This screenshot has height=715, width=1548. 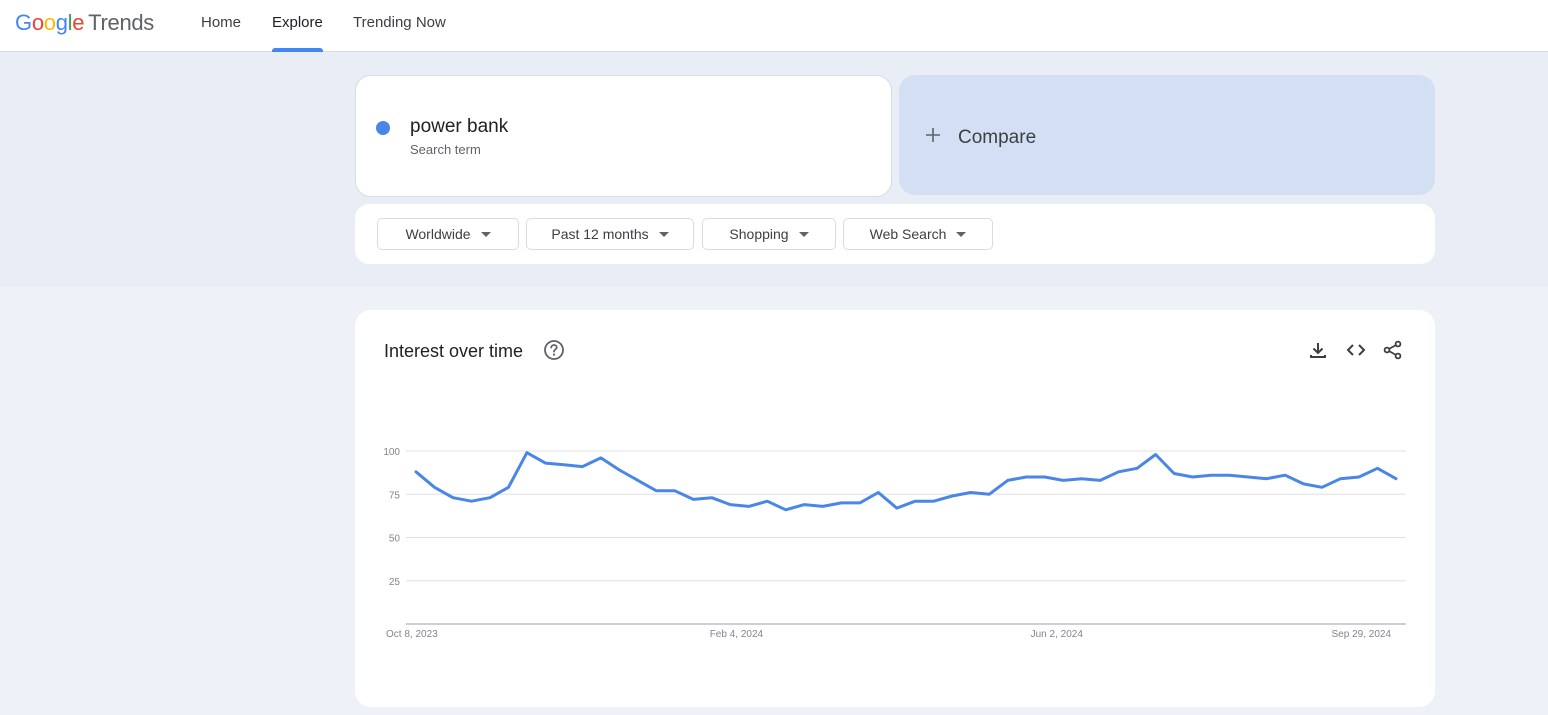 I want to click on google-trends-logo: Google Trends, so click(x=84, y=23).